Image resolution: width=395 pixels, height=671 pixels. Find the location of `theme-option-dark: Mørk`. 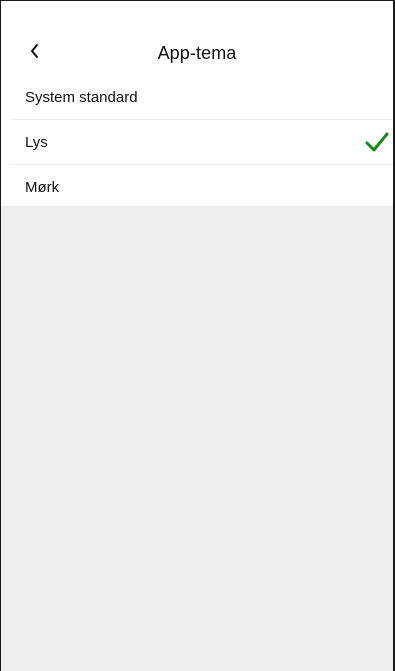

theme-option-dark: Mørk is located at coordinates (202, 186).